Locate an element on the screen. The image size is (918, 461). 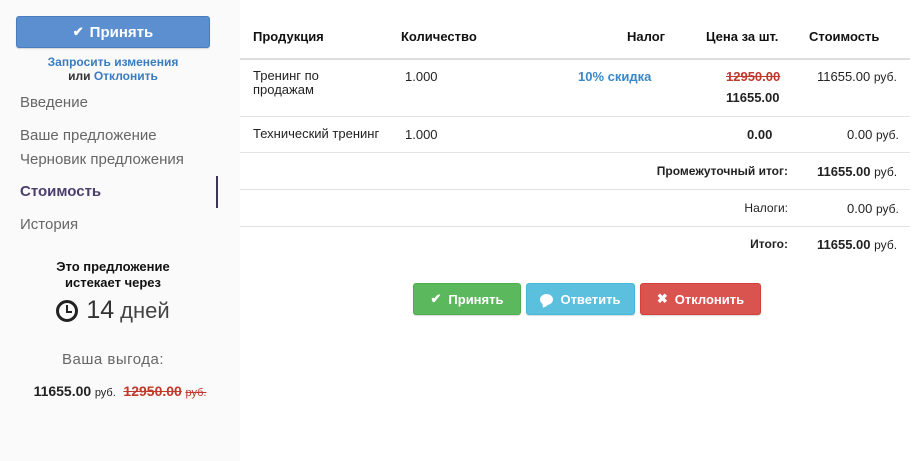
row2-cost: 0.00 руб. is located at coordinates (873, 134).